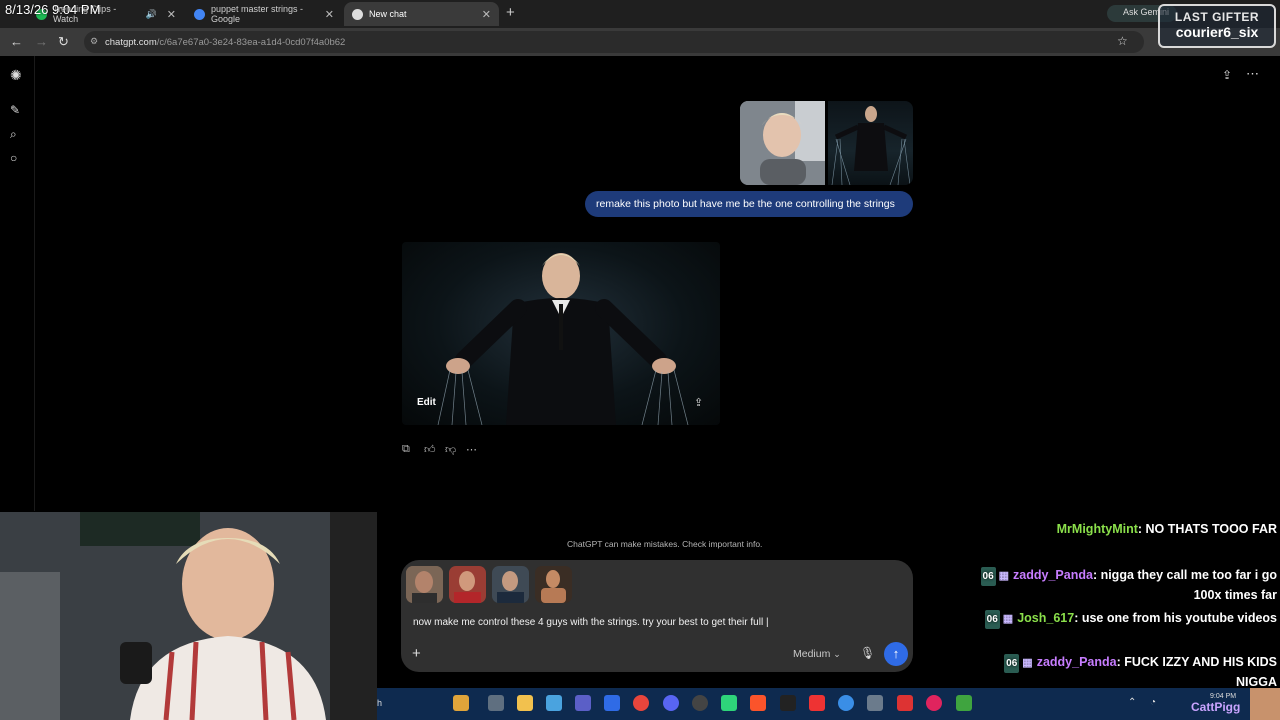  Describe the element at coordinates (1097, 529) in the screenshot. I see `chat-username: MrMightyMint` at that location.